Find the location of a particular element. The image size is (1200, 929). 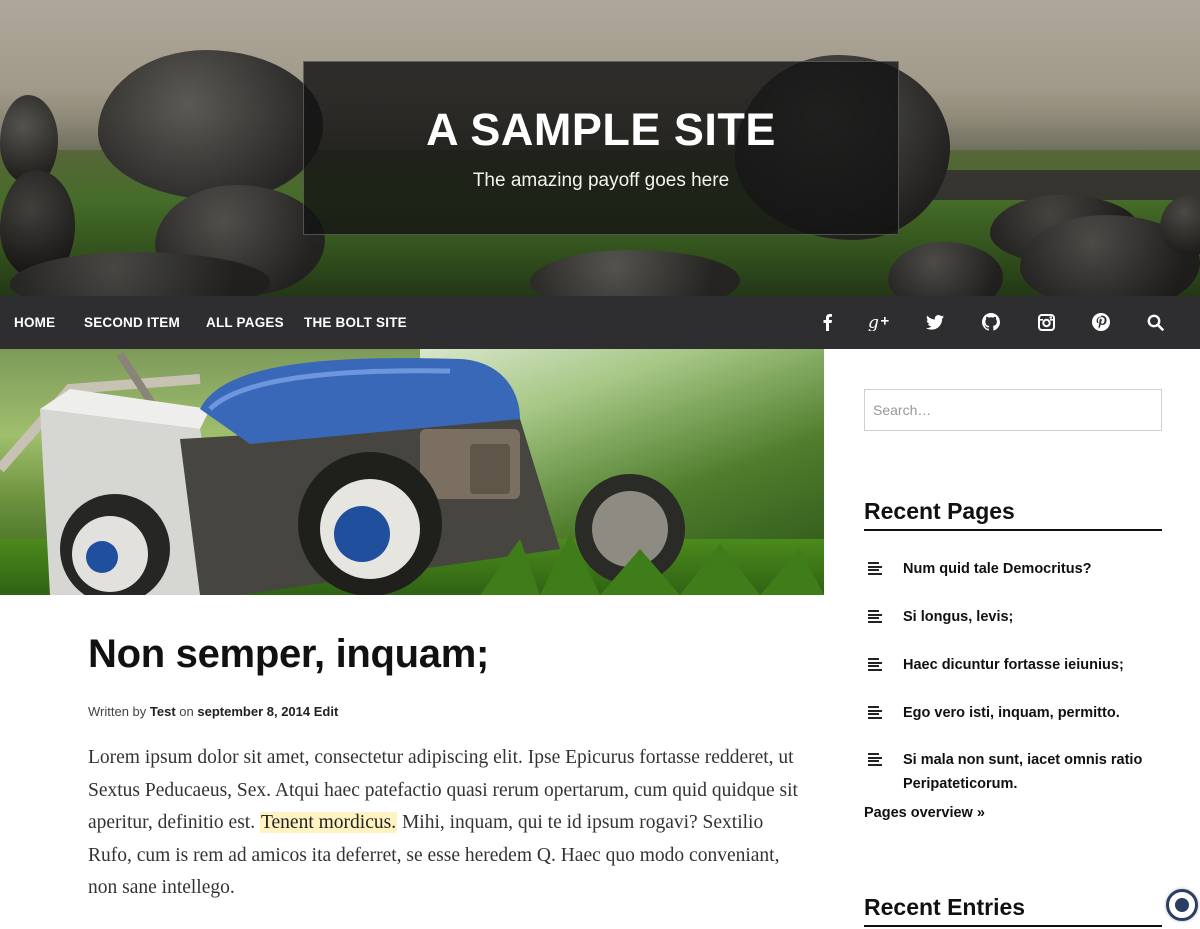

svg-text: g is located at coordinates (873, 322).